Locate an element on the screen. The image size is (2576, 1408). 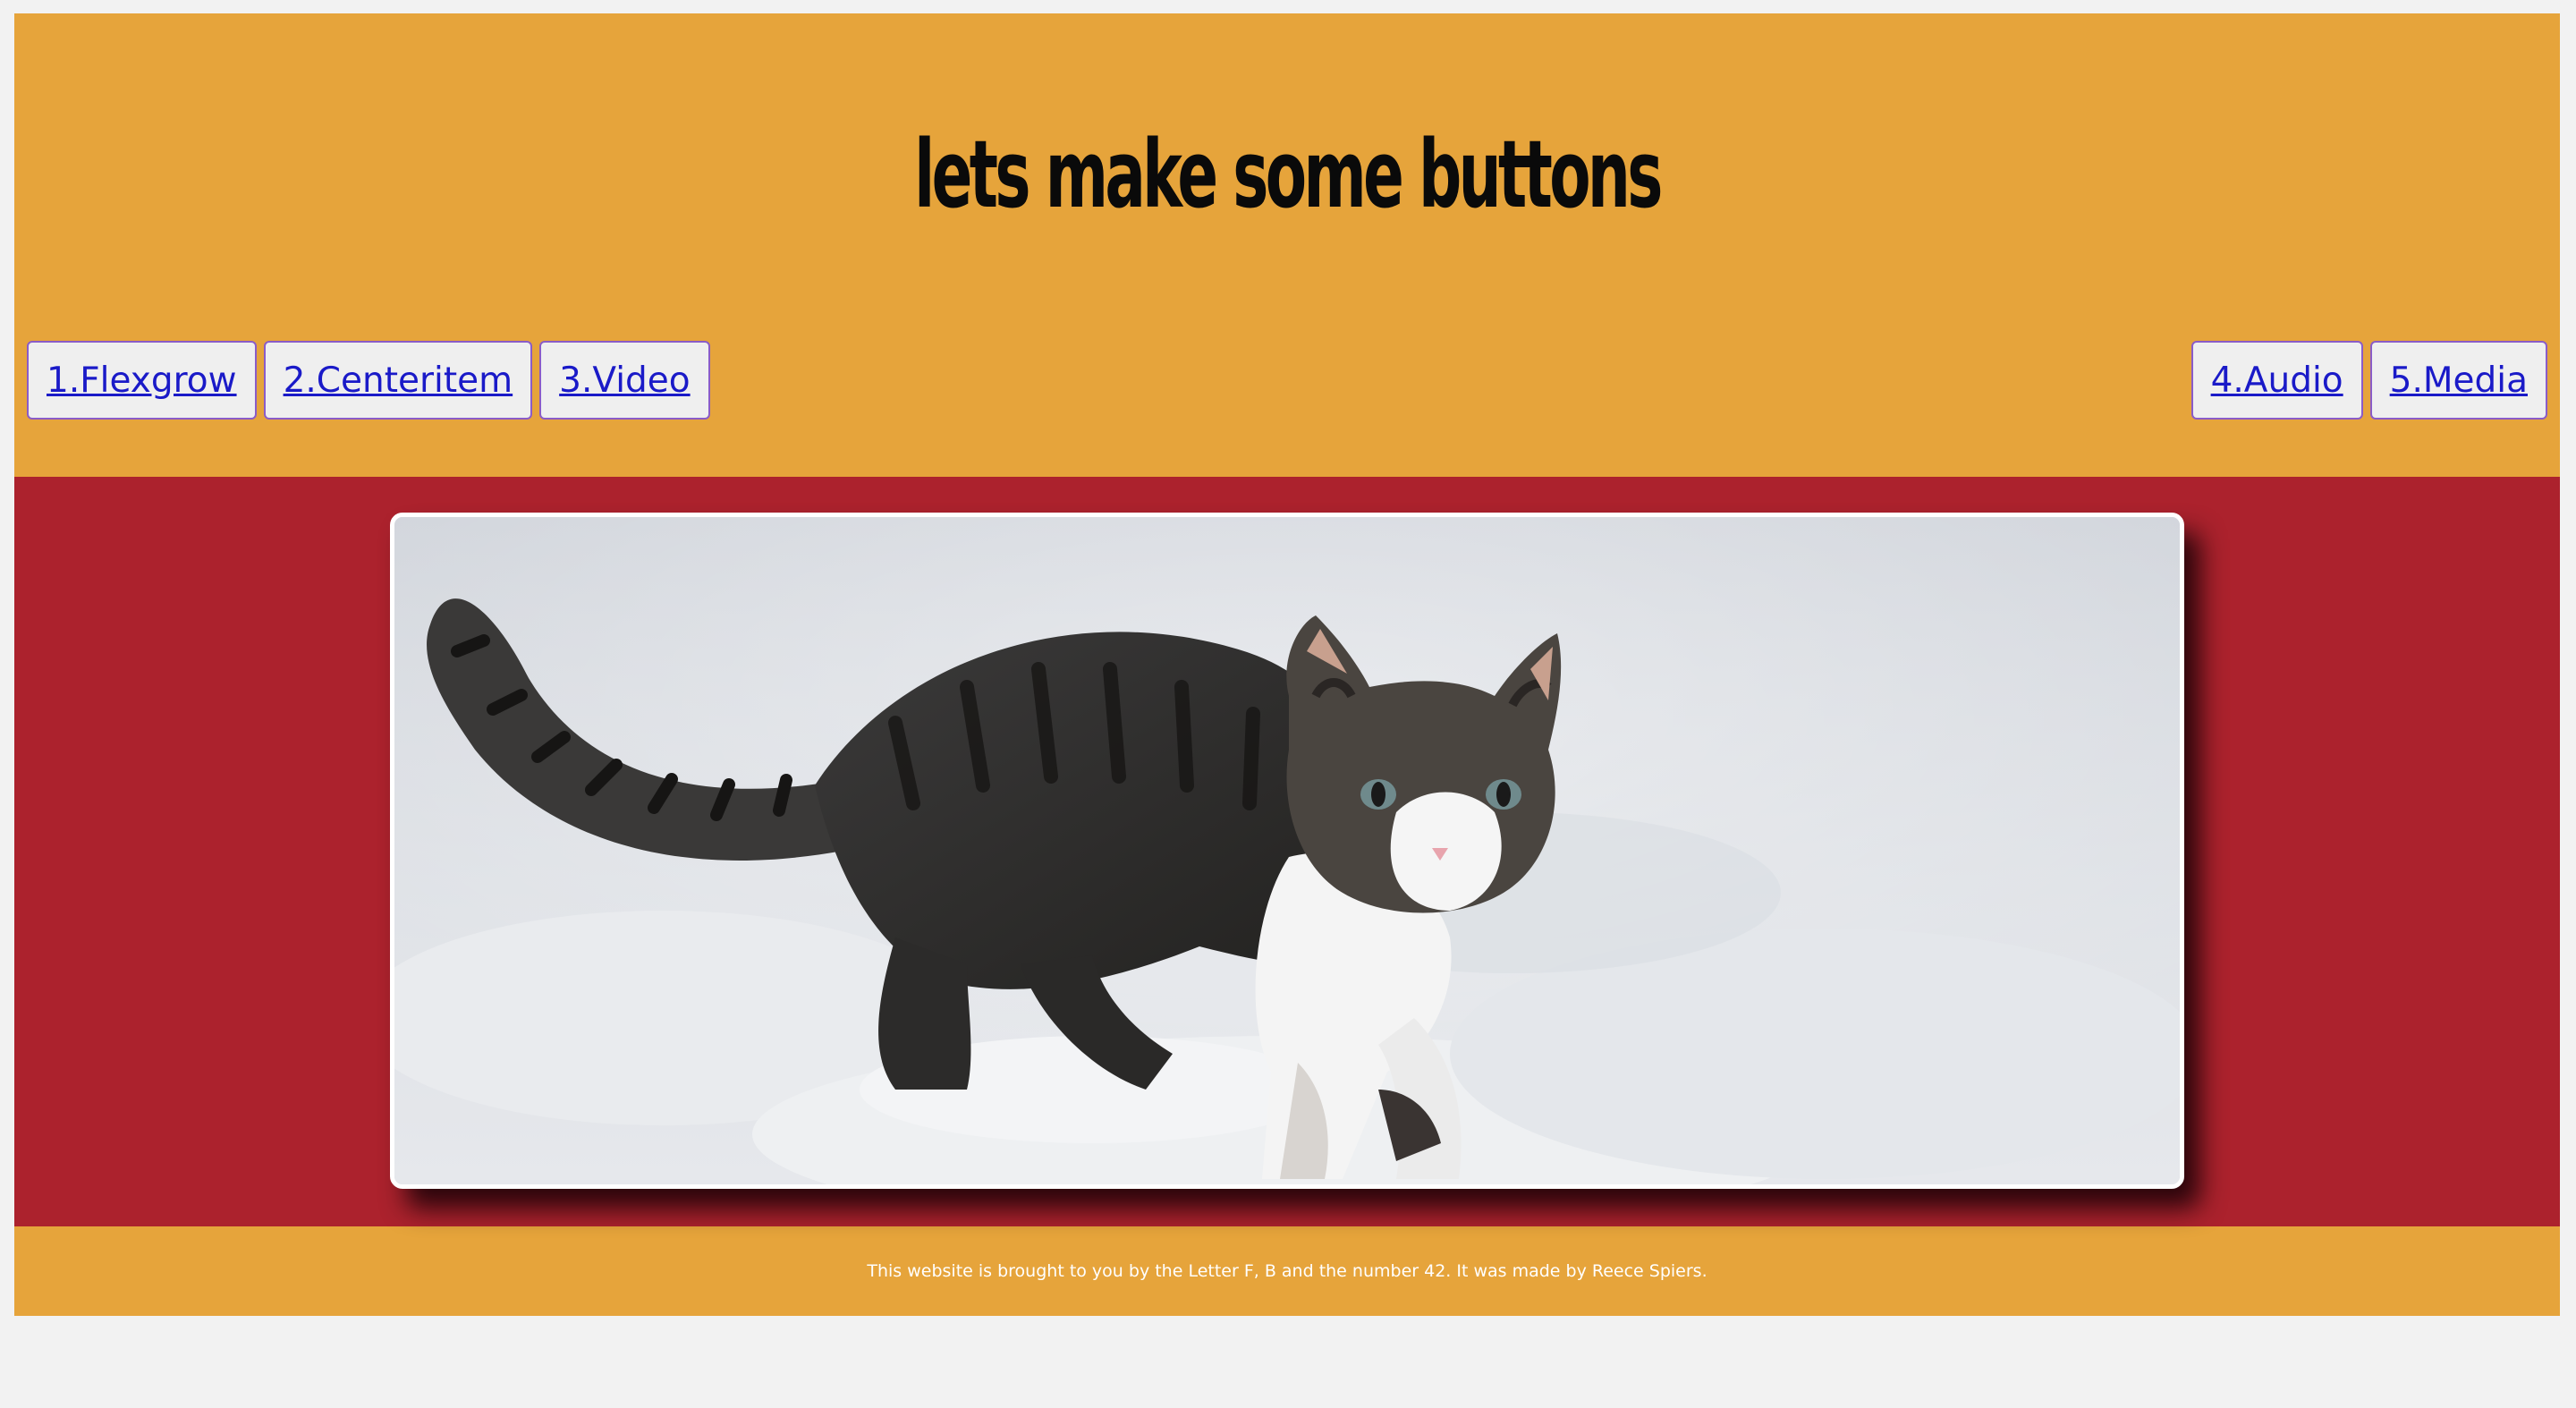
nav-link-media: 5.Media is located at coordinates (2459, 380).